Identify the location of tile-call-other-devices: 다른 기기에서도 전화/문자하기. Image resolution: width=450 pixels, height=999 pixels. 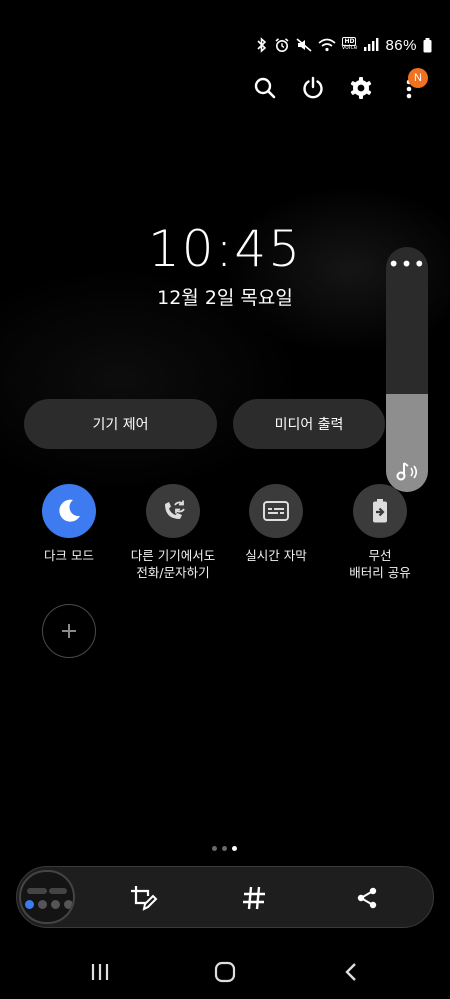
(173, 532).